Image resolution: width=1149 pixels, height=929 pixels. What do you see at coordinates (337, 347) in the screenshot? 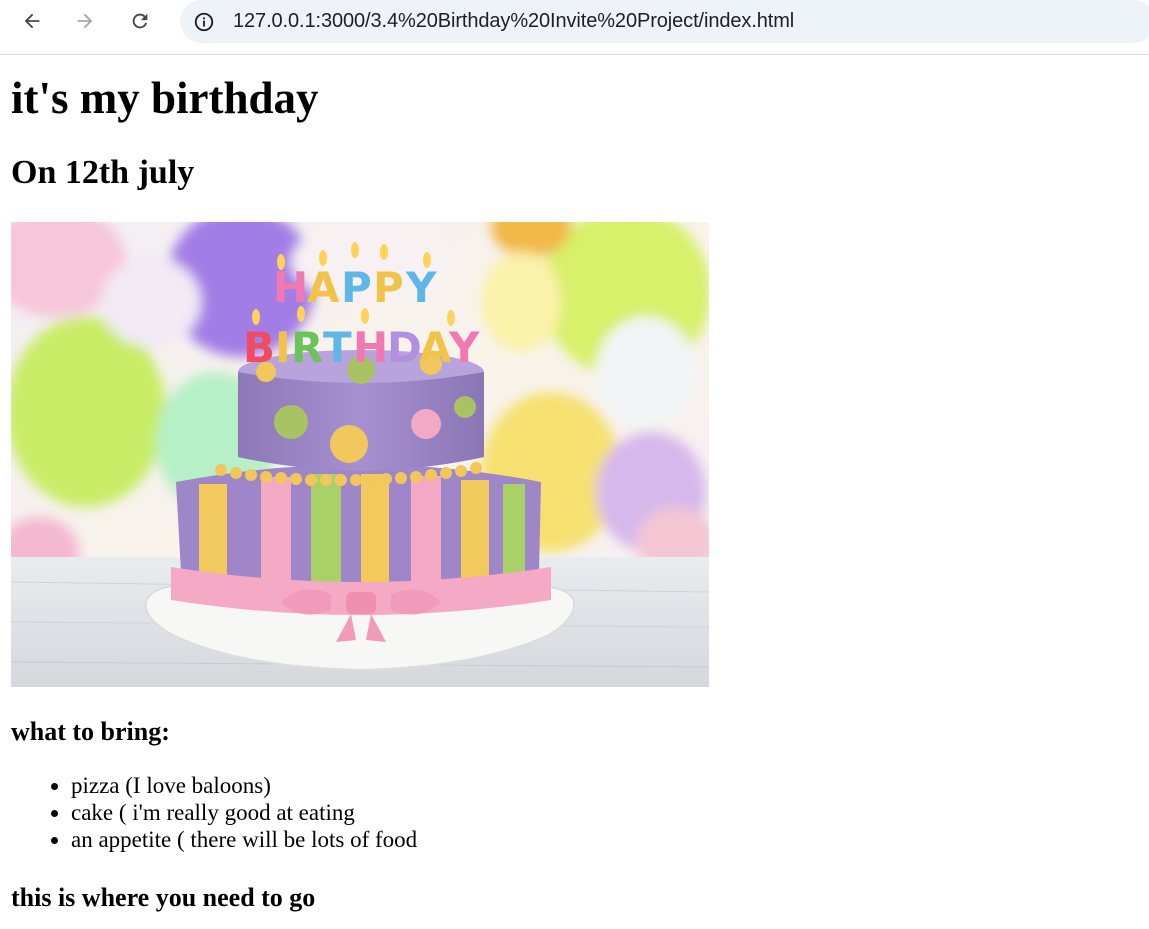
I see `svg-text: T` at bounding box center [337, 347].